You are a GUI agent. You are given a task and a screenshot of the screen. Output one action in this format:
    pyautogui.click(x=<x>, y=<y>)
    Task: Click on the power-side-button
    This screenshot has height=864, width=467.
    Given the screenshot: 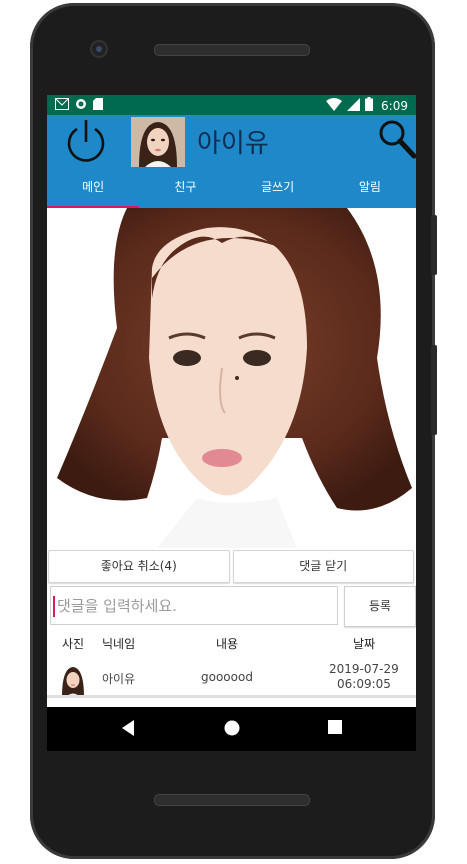 What is the action you would take?
    pyautogui.click(x=434, y=390)
    